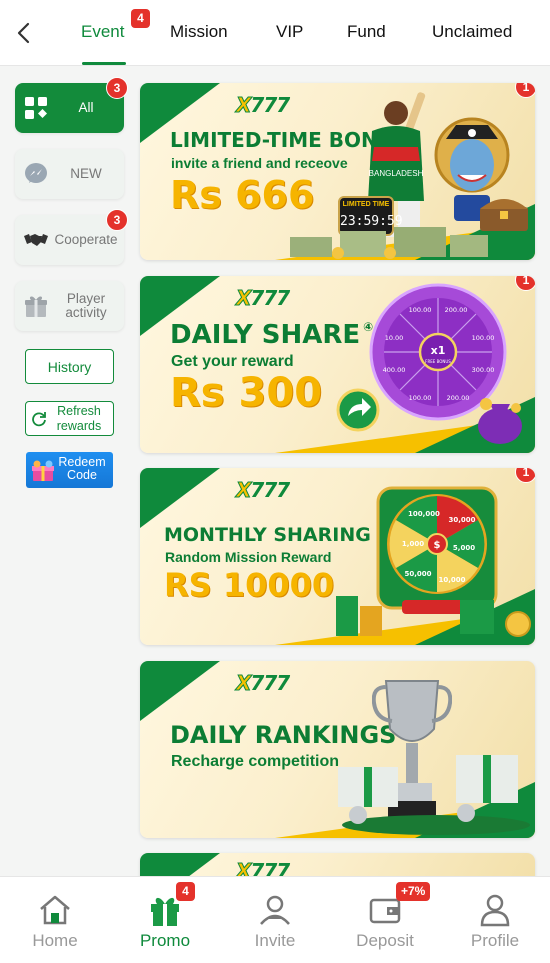 This screenshot has height=963, width=550. Describe the element at coordinates (55, 940) in the screenshot. I see `nav-home-label: Home` at that location.